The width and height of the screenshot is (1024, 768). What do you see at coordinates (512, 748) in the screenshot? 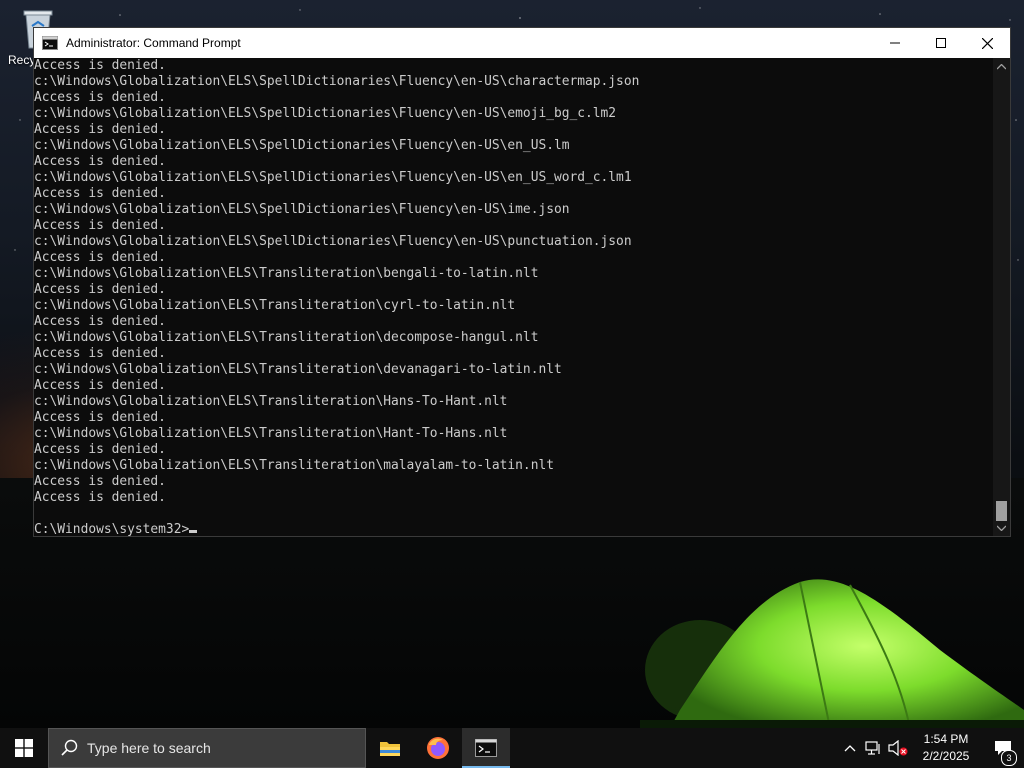
I see `taskbar: Type here to search 1:54 PM 2/2/2025 3` at bounding box center [512, 748].